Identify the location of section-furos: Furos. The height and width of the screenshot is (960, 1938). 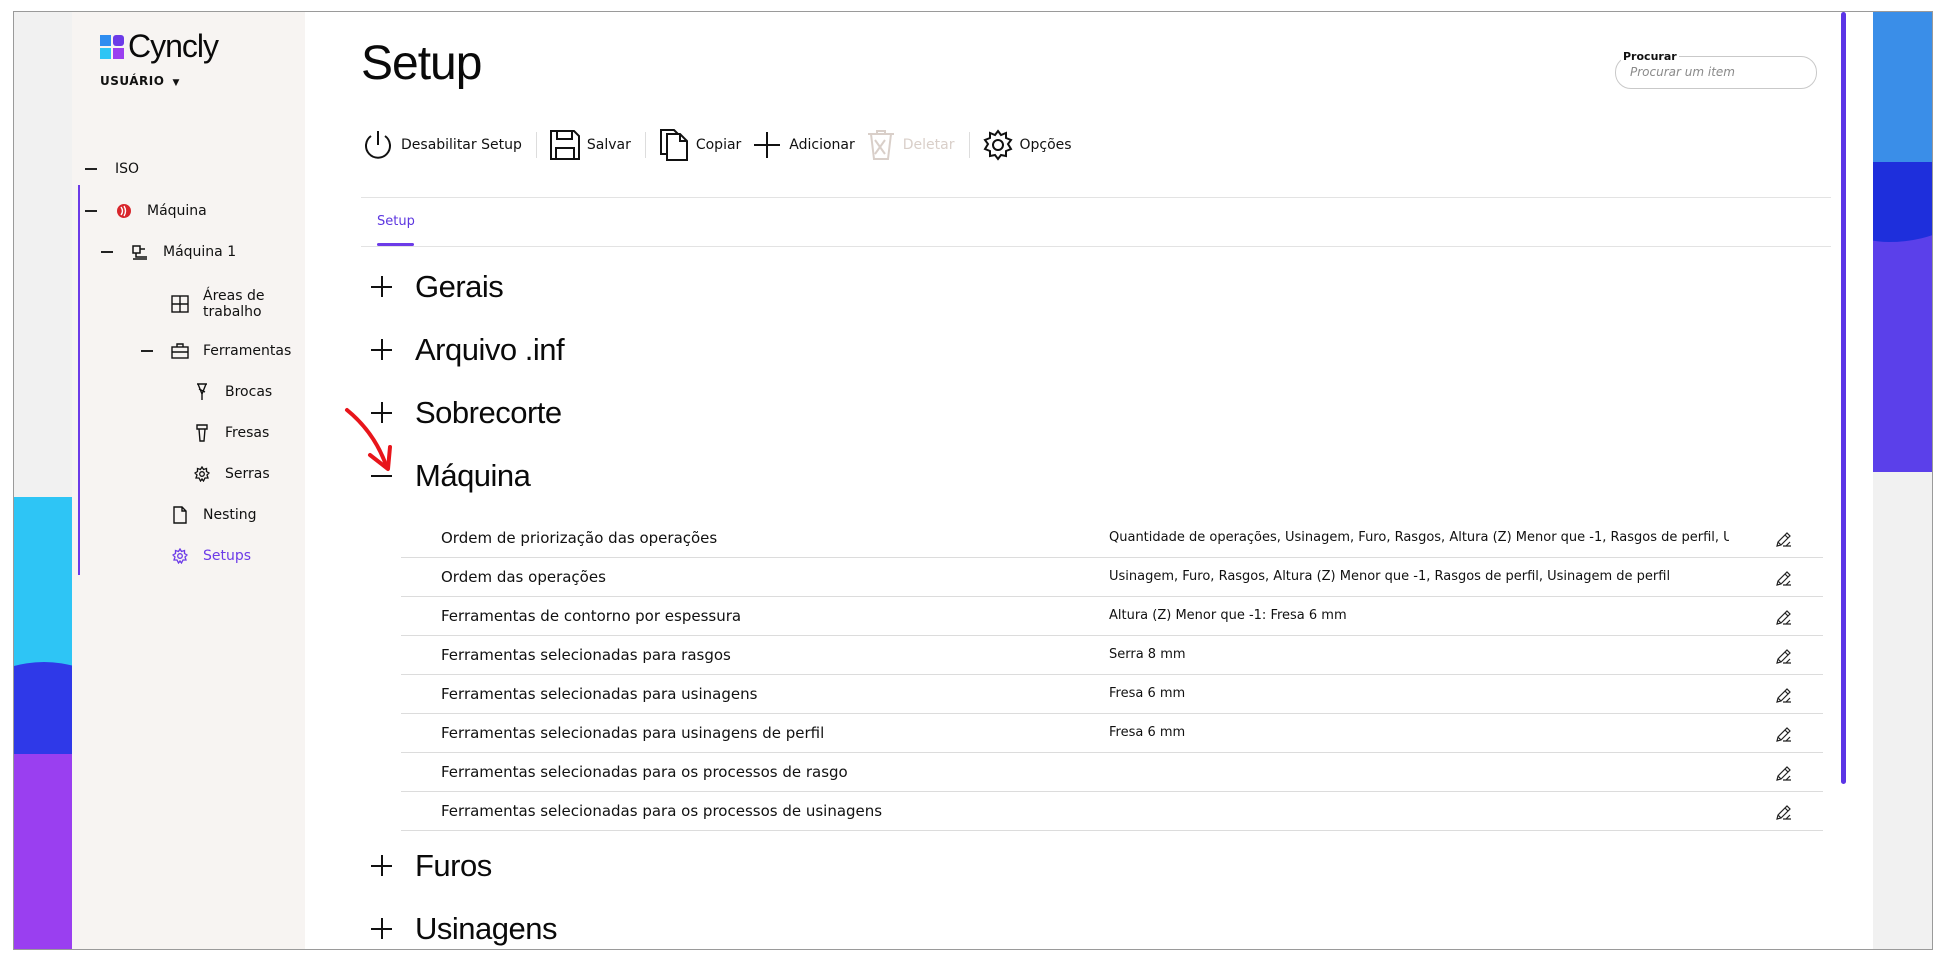
(429, 866).